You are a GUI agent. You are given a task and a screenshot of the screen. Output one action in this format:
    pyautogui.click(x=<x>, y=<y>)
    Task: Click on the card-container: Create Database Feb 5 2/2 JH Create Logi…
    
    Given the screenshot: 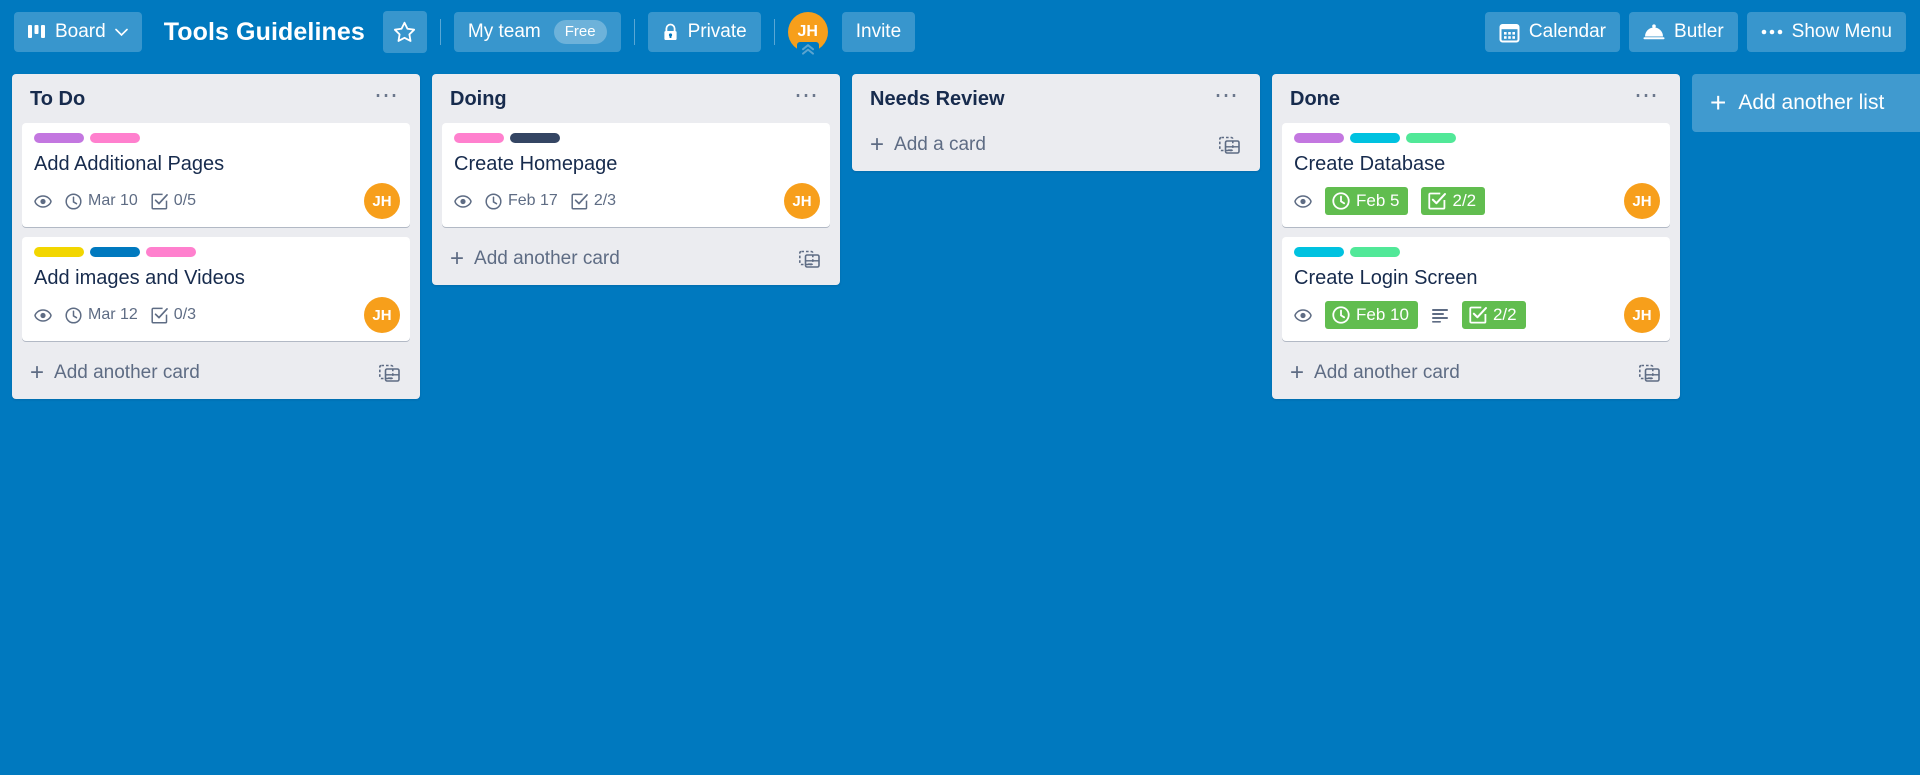 What is the action you would take?
    pyautogui.click(x=1476, y=232)
    